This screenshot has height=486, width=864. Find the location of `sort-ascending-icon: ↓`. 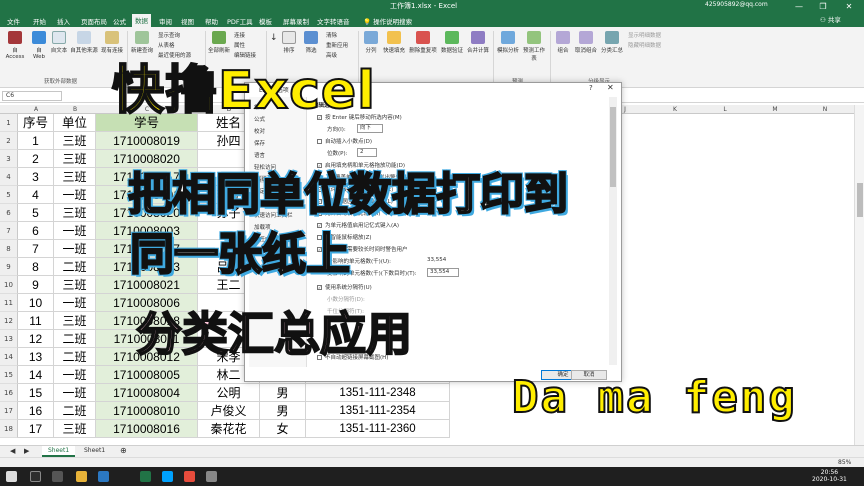

sort-ascending-icon: ↓ is located at coordinates (274, 38).